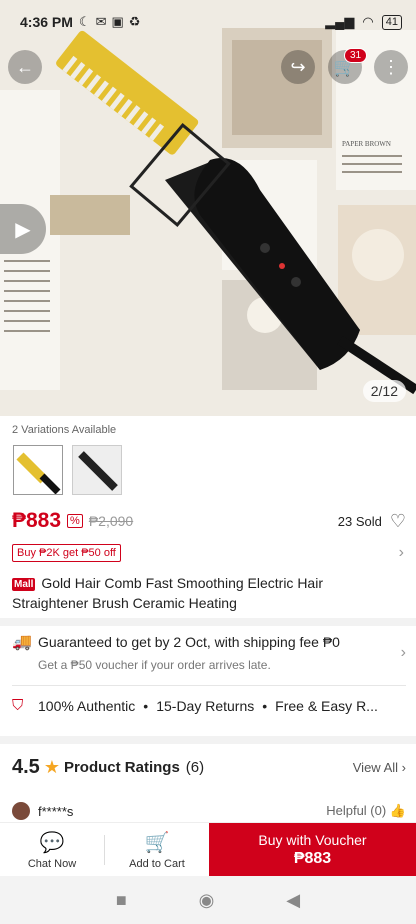 Image resolution: width=416 pixels, height=924 pixels. Describe the element at coordinates (110, 22) in the screenshot. I see `status-icons: ☾ ✉ ▣ ♻` at that location.